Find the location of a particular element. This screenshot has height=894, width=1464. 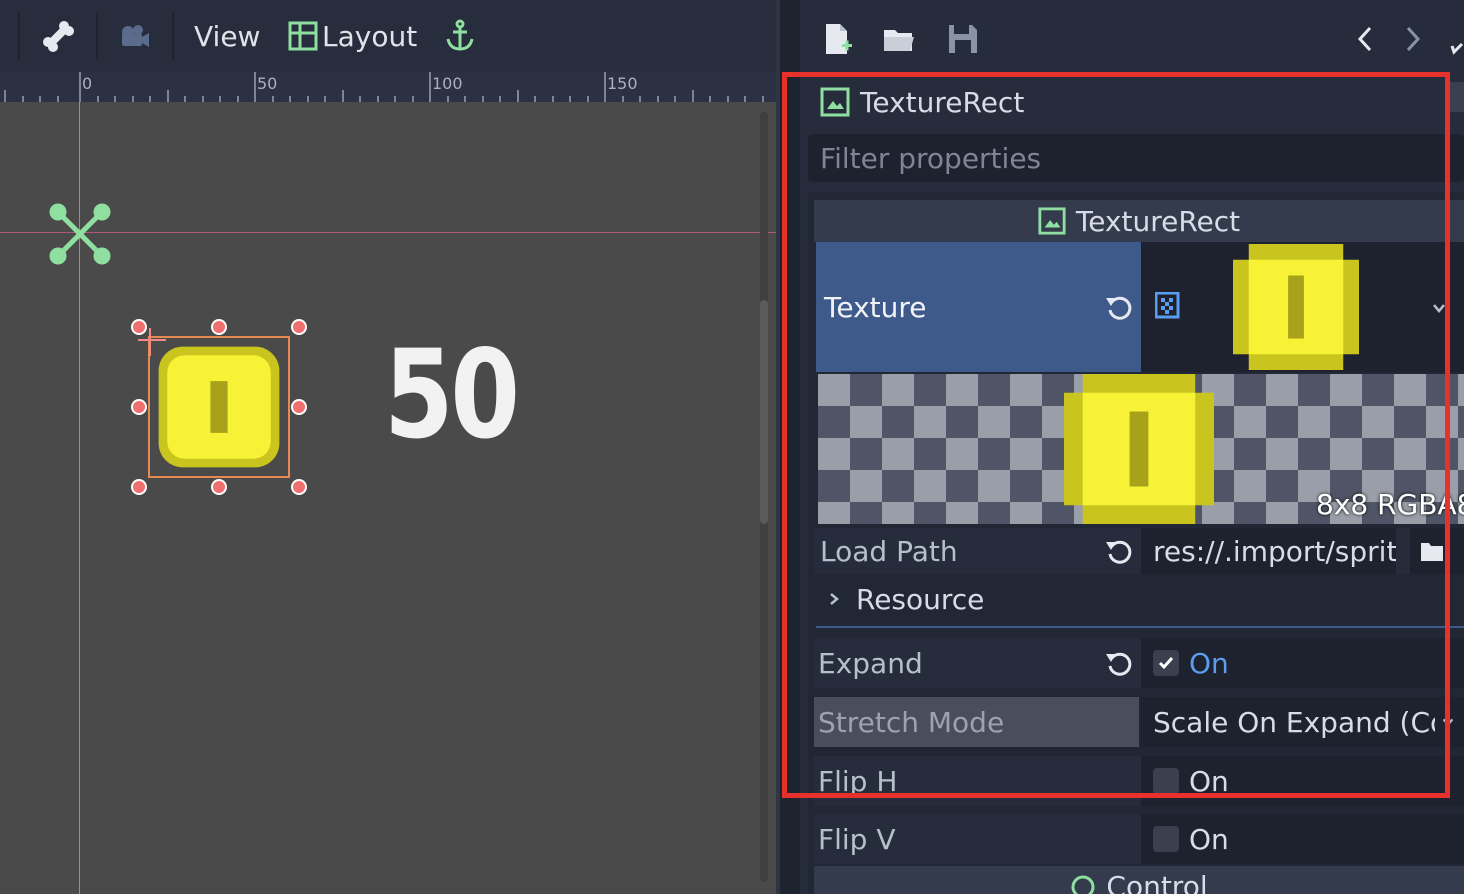

horizontal-ruler: 0 50 100 150 is located at coordinates (388, 87).